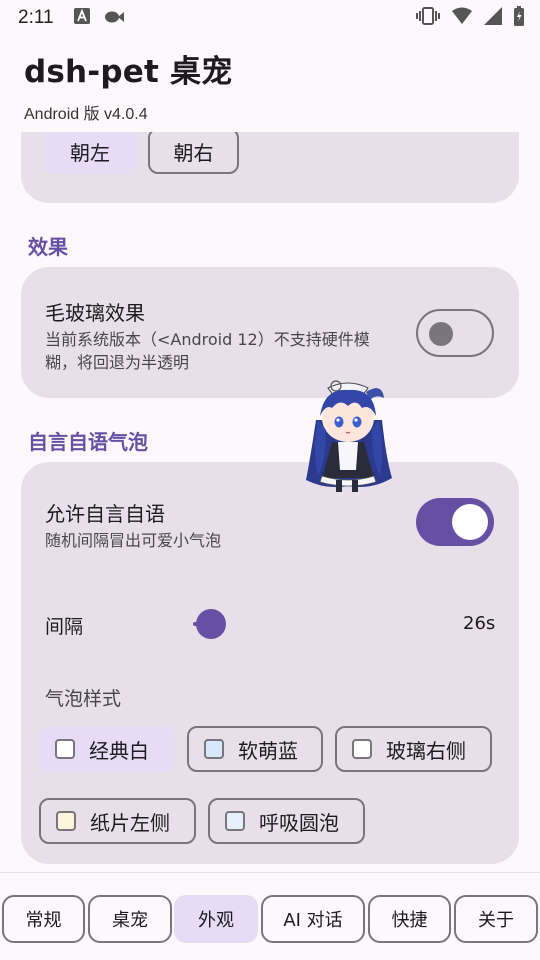 The width and height of the screenshot is (540, 960). What do you see at coordinates (299, 822) in the screenshot?
I see `bubble-style-label-breathing-round: 呼吸圆泡` at bounding box center [299, 822].